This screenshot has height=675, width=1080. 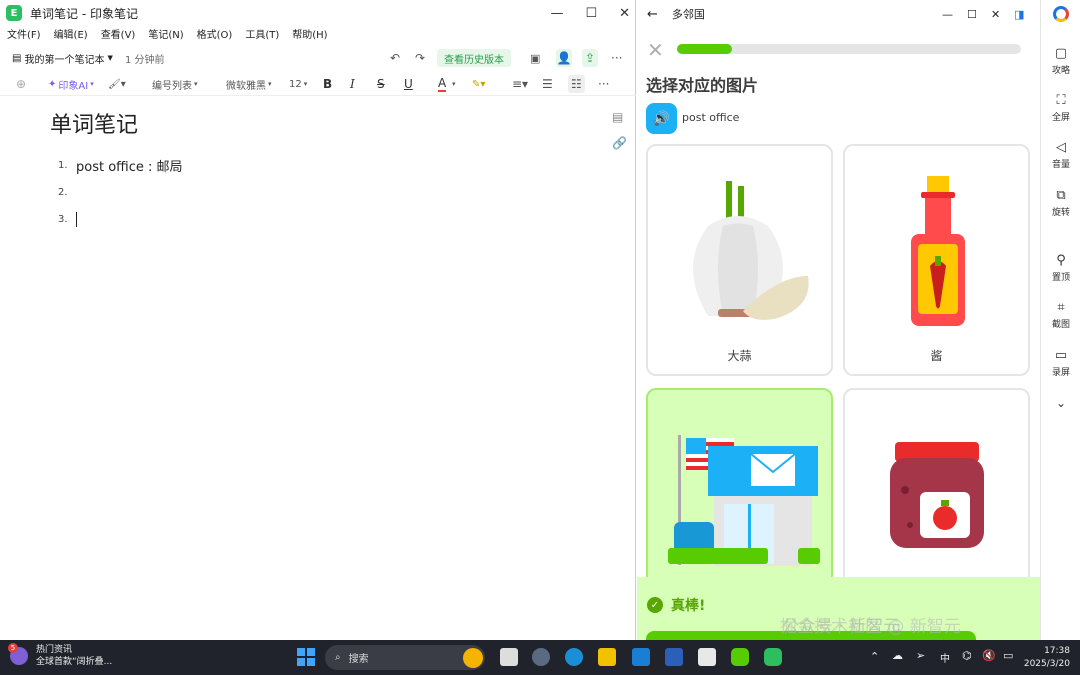 What do you see at coordinates (474, 58) in the screenshot?
I see `view-history-button: 查看历史版本` at bounding box center [474, 58].